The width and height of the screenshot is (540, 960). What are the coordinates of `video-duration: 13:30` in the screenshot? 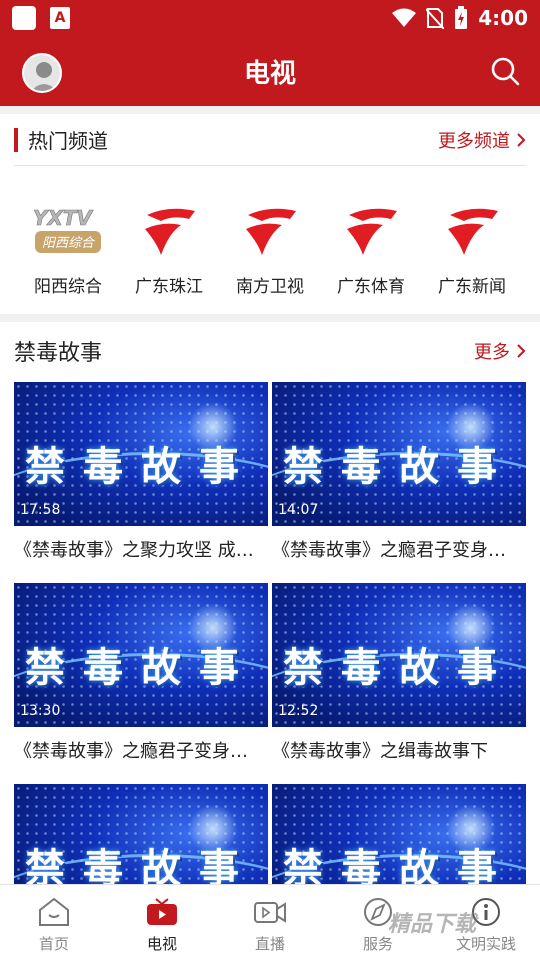 It's located at (40, 711).